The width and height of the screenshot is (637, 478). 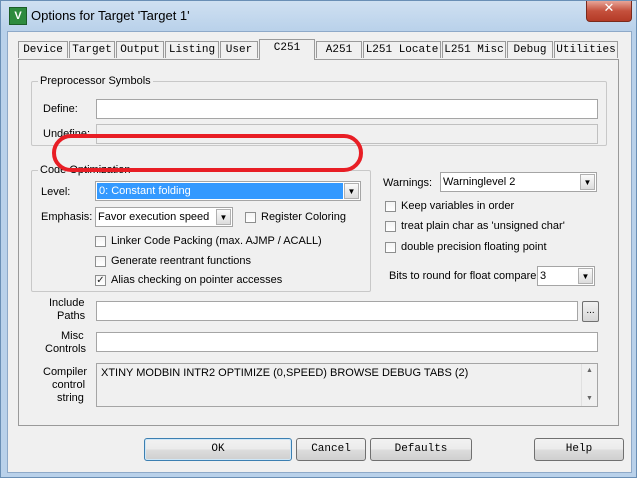 I want to click on emphasis-label: Emphasis:, so click(x=67, y=217).